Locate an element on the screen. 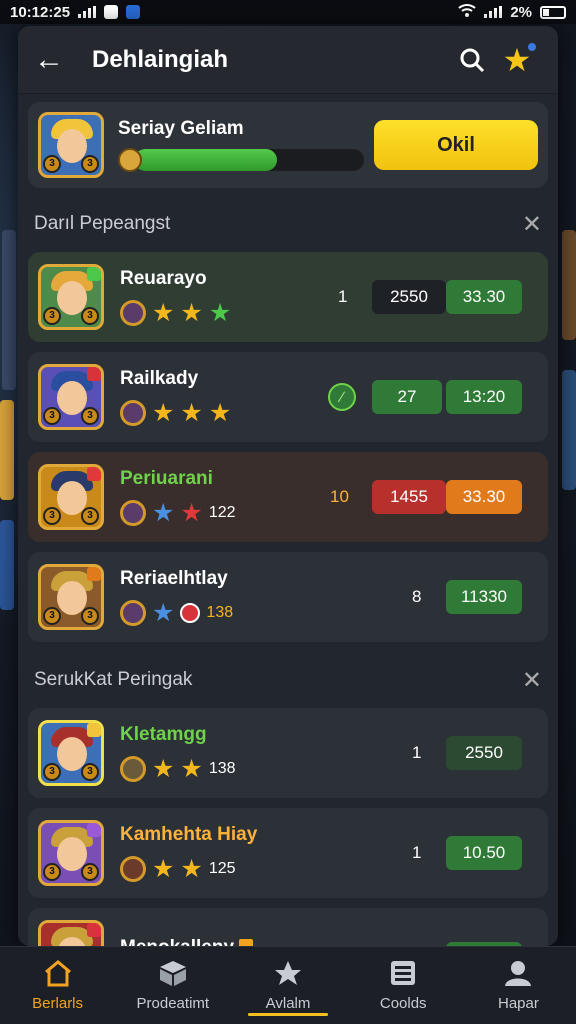 This screenshot has height=1024, width=576. list-icon is located at coordinates (403, 973).